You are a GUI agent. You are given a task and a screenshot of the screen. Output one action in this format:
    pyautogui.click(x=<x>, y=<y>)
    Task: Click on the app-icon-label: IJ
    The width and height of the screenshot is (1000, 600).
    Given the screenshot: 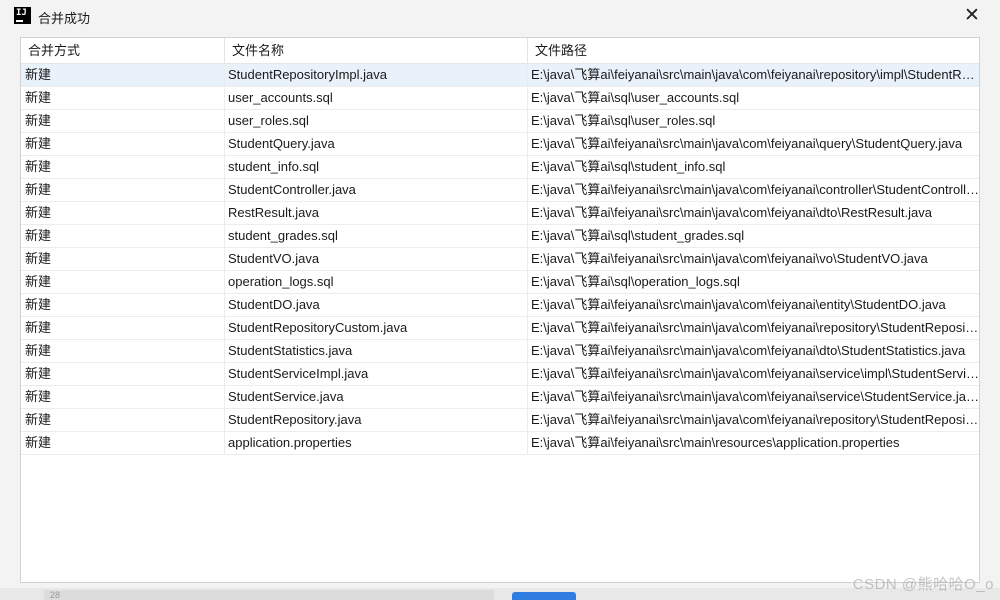 What is the action you would take?
    pyautogui.click(x=21, y=13)
    